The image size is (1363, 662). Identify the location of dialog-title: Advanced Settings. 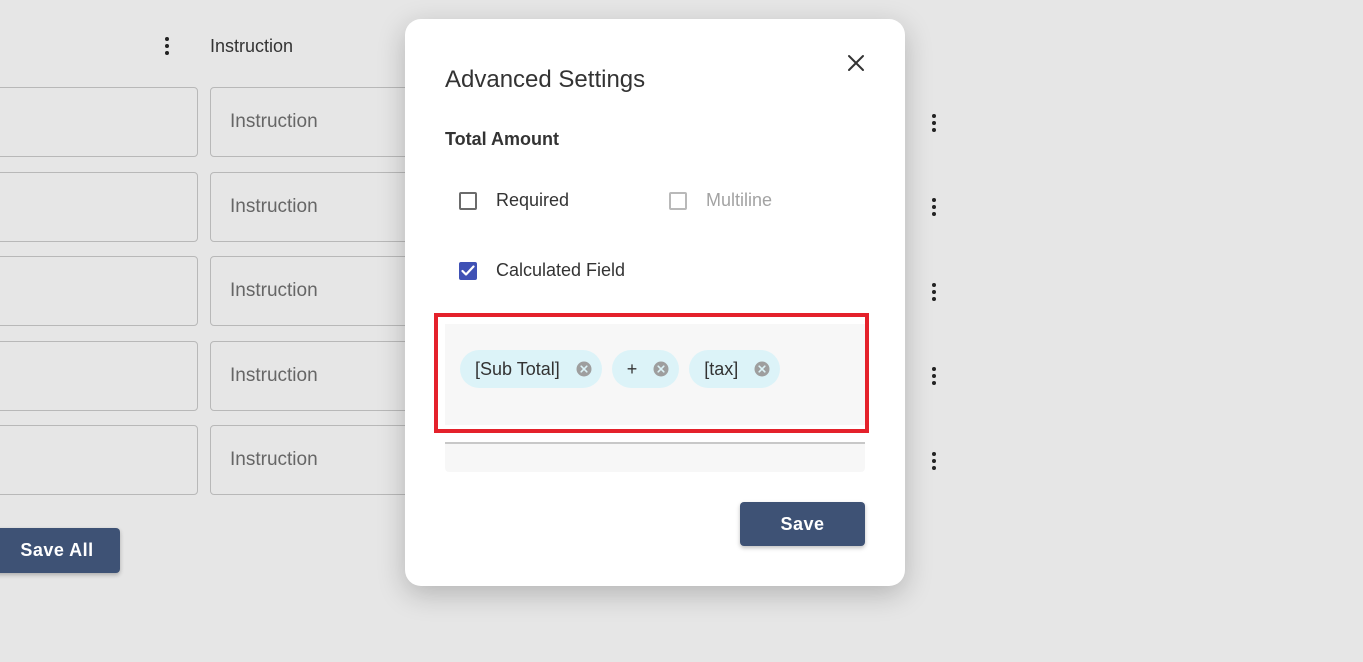
(545, 79).